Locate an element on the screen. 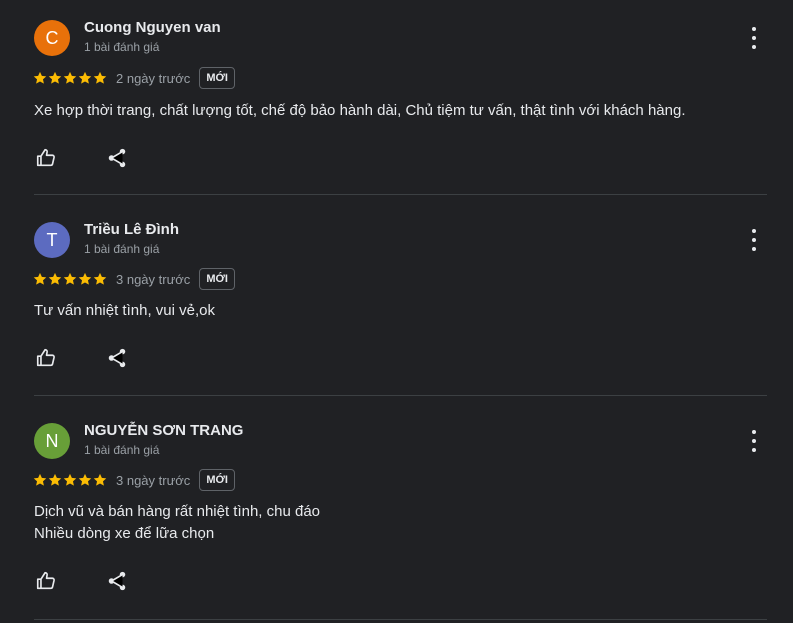 The image size is (793, 623). reviewer-name: Triều Lê Đình is located at coordinates (131, 229).